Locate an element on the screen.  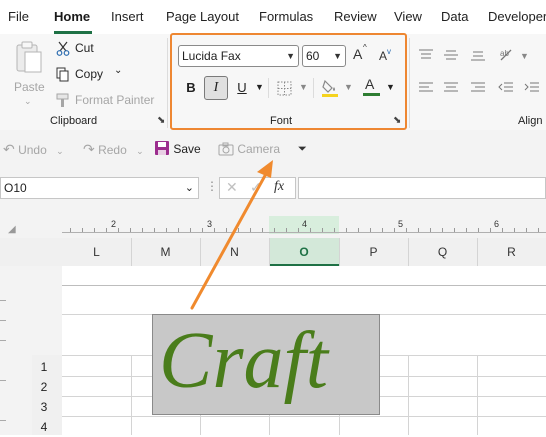
vertical-ruler-tick is located at coordinates (3, 300).